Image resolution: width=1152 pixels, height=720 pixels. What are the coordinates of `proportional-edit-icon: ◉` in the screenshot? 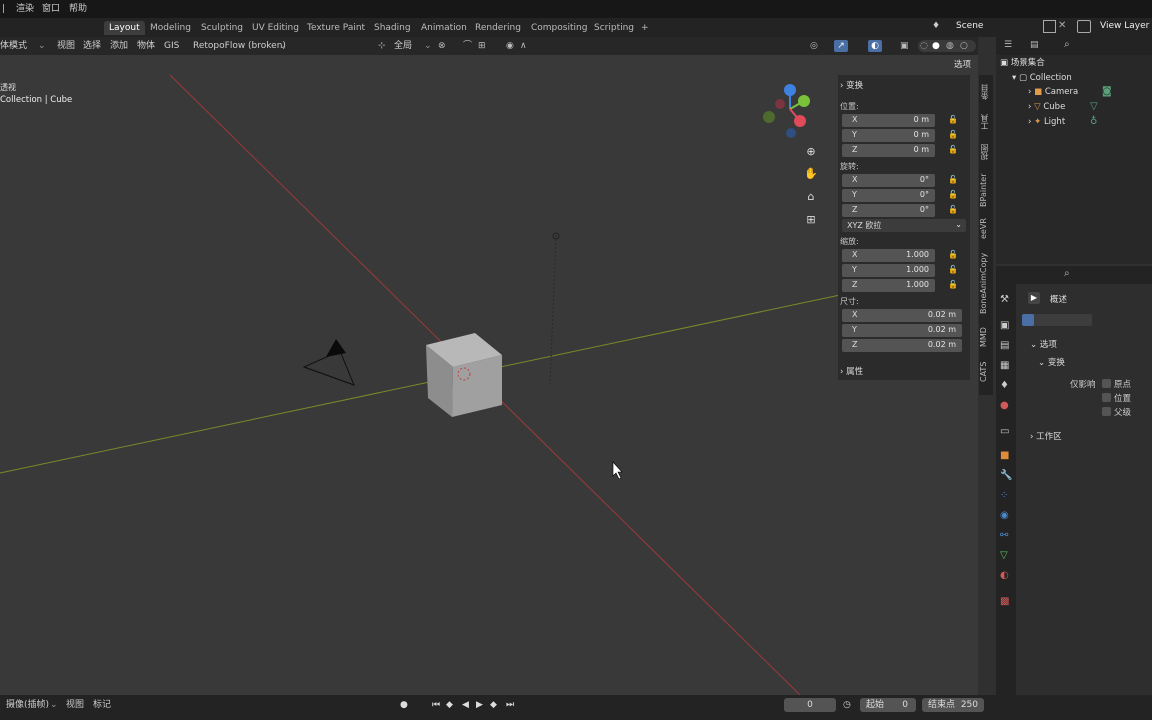 It's located at (510, 46).